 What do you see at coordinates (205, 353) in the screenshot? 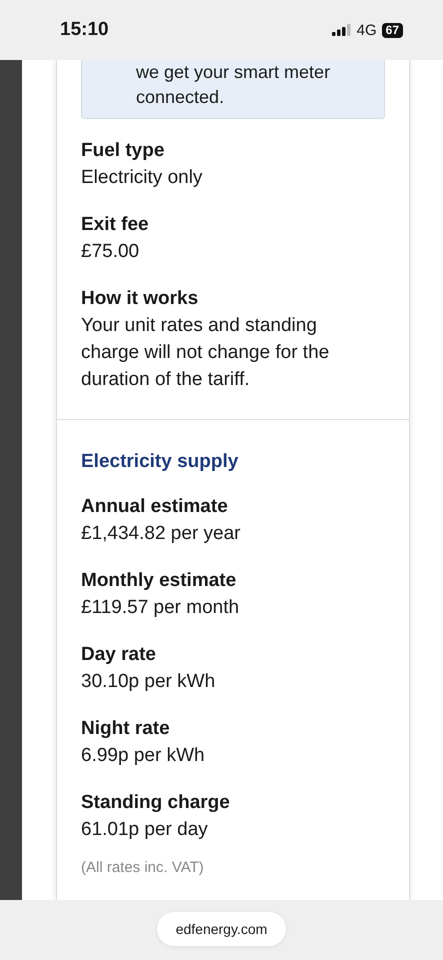
I see `detail-value: Your unit rates and standing charge will not change for the duration of the tariff.` at bounding box center [205, 353].